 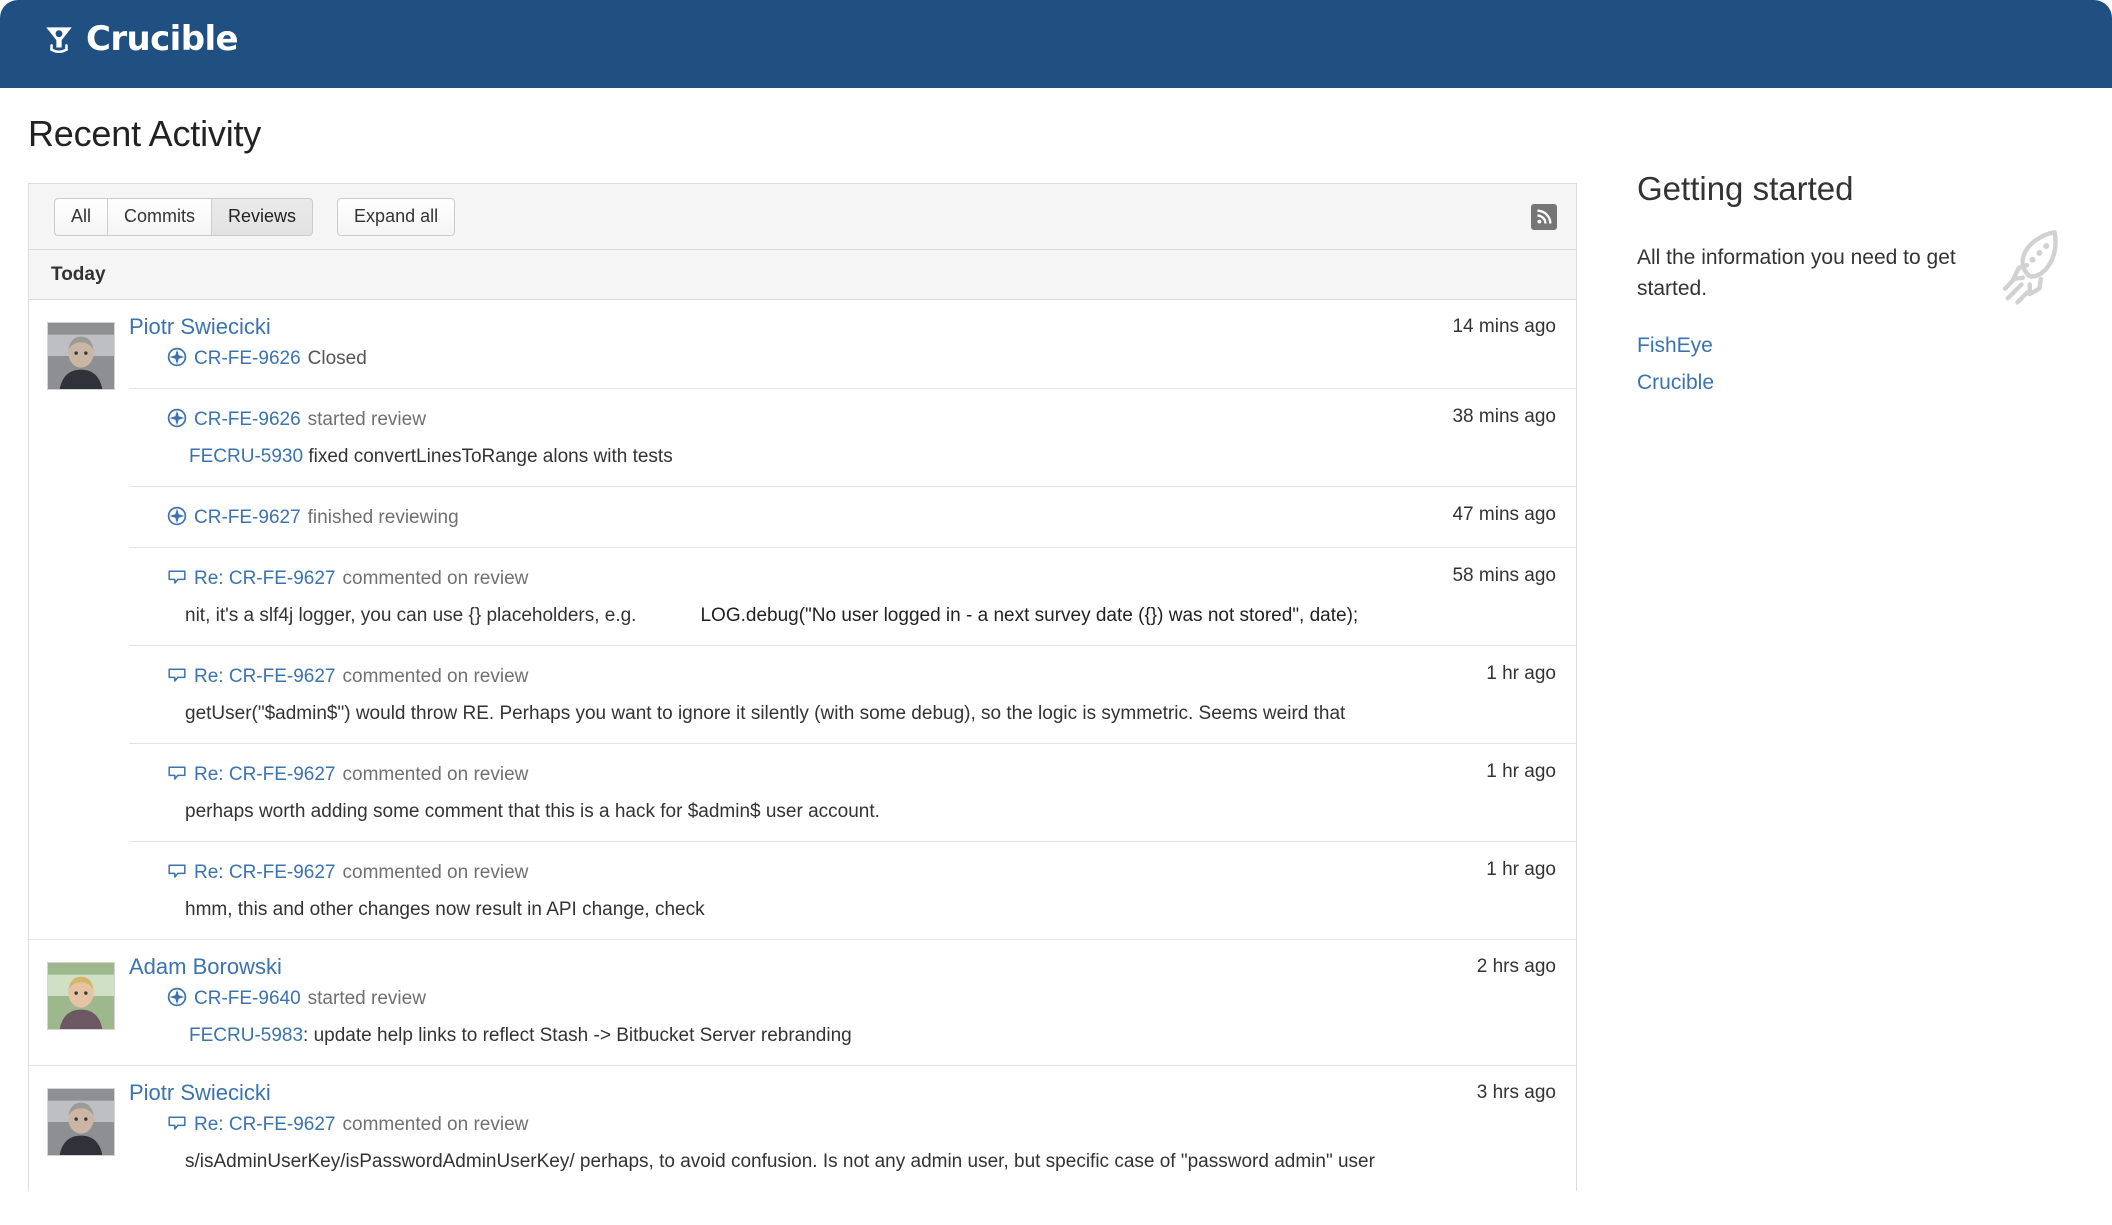 I want to click on app-logo: Crucible, so click(x=140, y=39).